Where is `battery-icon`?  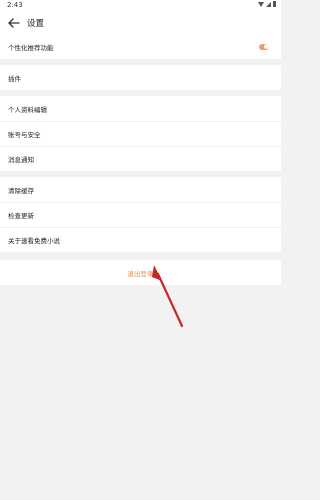
battery-icon is located at coordinates (274, 4).